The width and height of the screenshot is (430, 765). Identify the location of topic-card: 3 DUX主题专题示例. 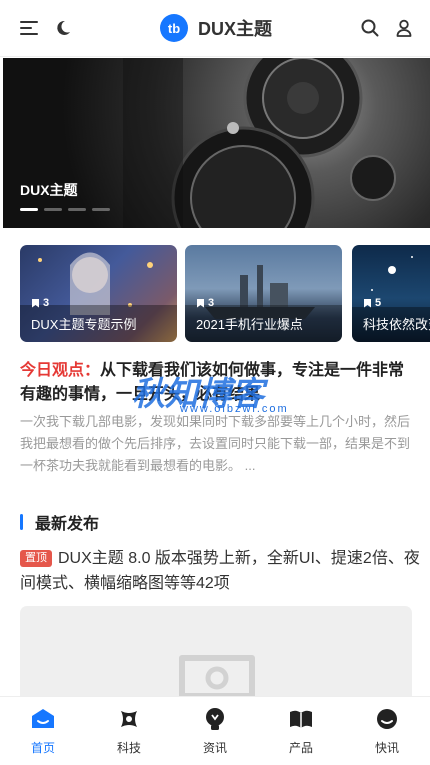
(98, 293).